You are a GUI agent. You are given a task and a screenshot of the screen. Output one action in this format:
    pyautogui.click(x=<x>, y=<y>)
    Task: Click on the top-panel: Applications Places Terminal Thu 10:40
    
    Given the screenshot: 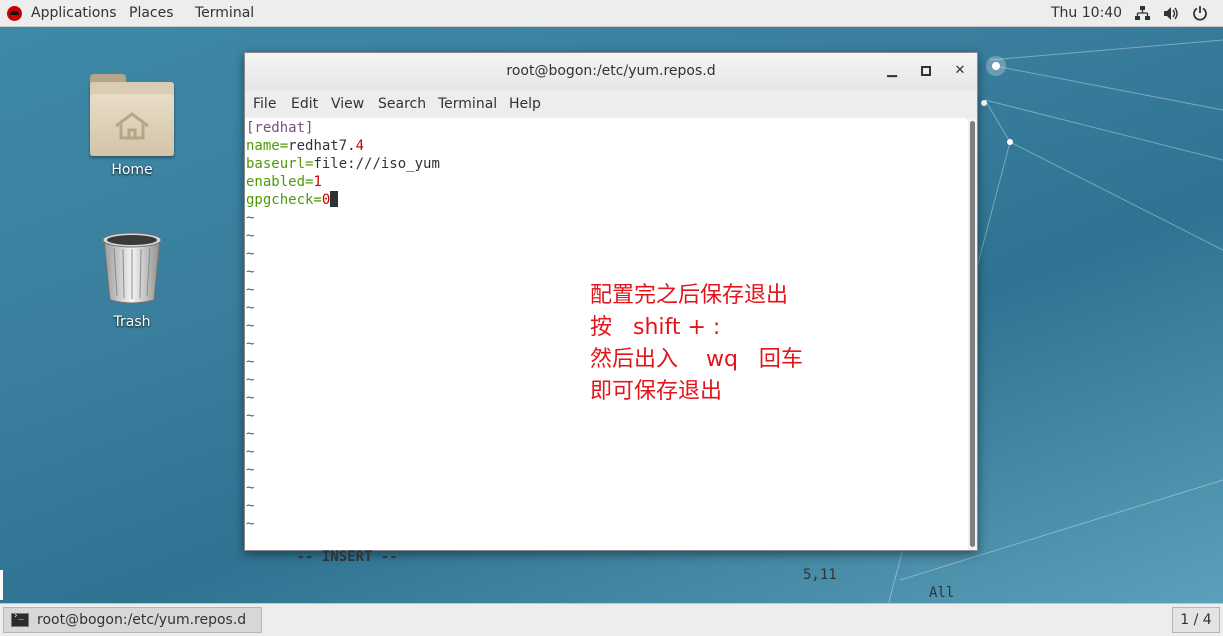 What is the action you would take?
    pyautogui.click(x=611, y=13)
    